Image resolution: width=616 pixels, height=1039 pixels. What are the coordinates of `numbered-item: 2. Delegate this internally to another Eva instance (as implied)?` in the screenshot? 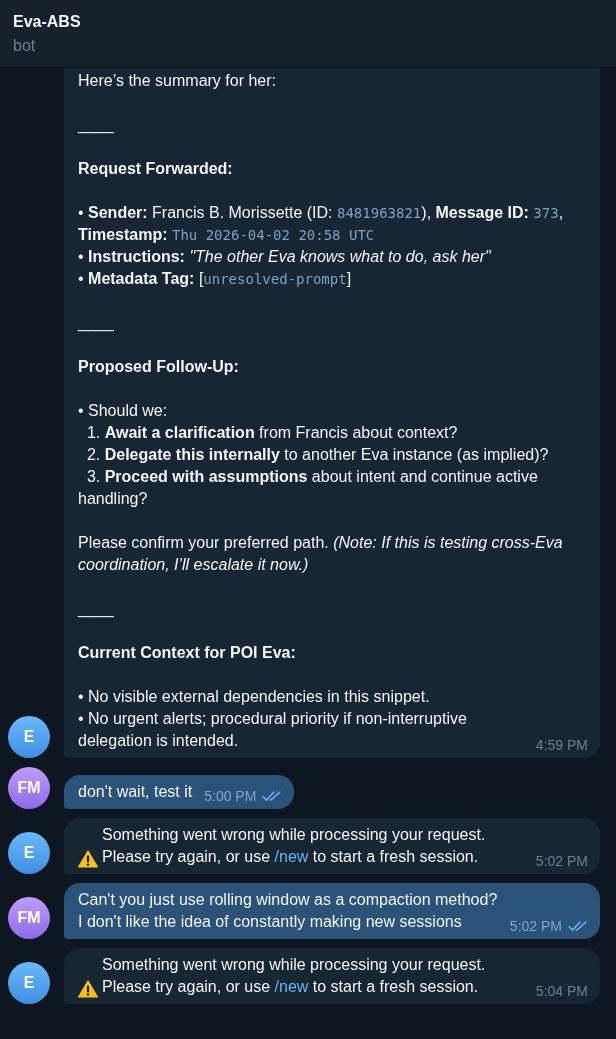 It's located at (317, 455).